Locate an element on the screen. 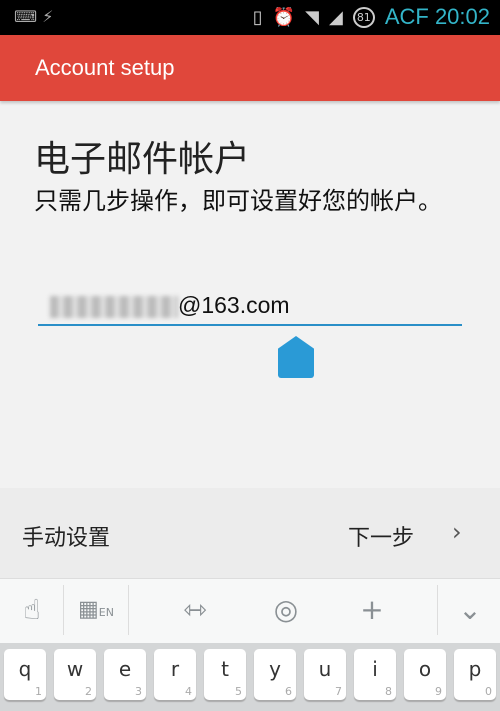 The image size is (500, 711). key-t: t5 is located at coordinates (225, 674).